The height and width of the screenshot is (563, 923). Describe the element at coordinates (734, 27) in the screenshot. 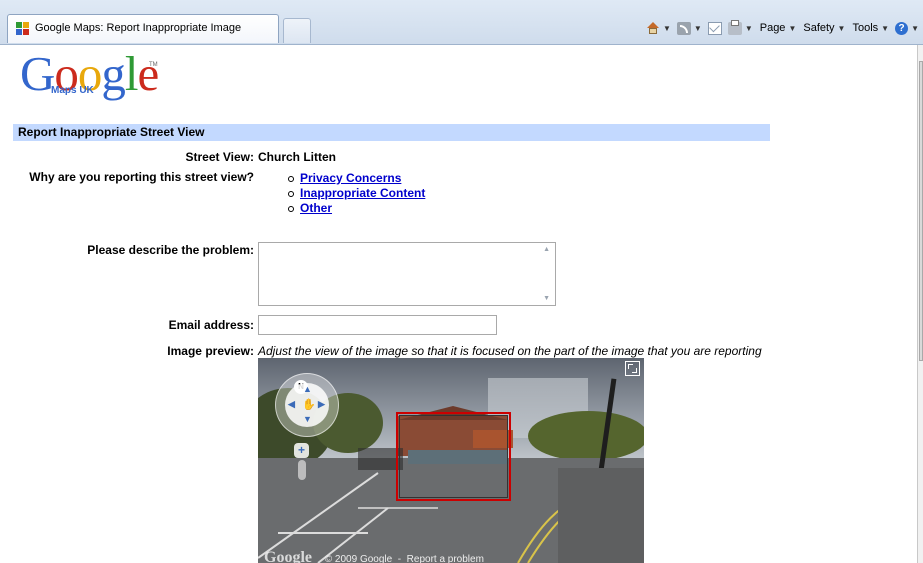

I see `printer-icon` at that location.